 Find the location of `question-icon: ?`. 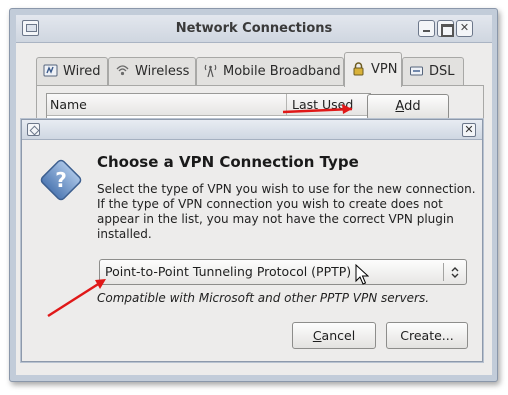

question-icon: ? is located at coordinates (61, 180).